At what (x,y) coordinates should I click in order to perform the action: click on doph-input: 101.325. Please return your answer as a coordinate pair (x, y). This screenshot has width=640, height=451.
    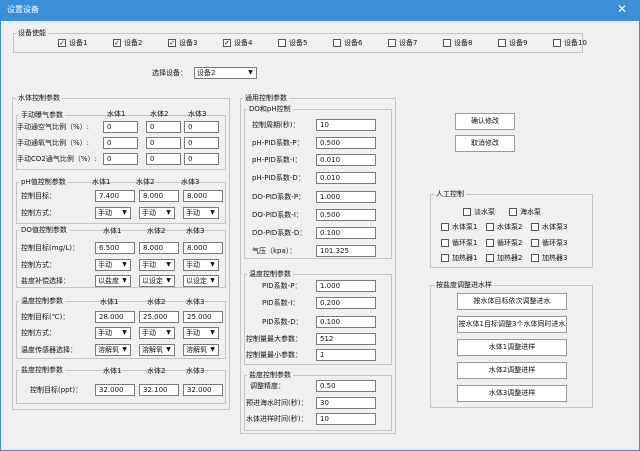
    Looking at the image, I should click on (346, 251).